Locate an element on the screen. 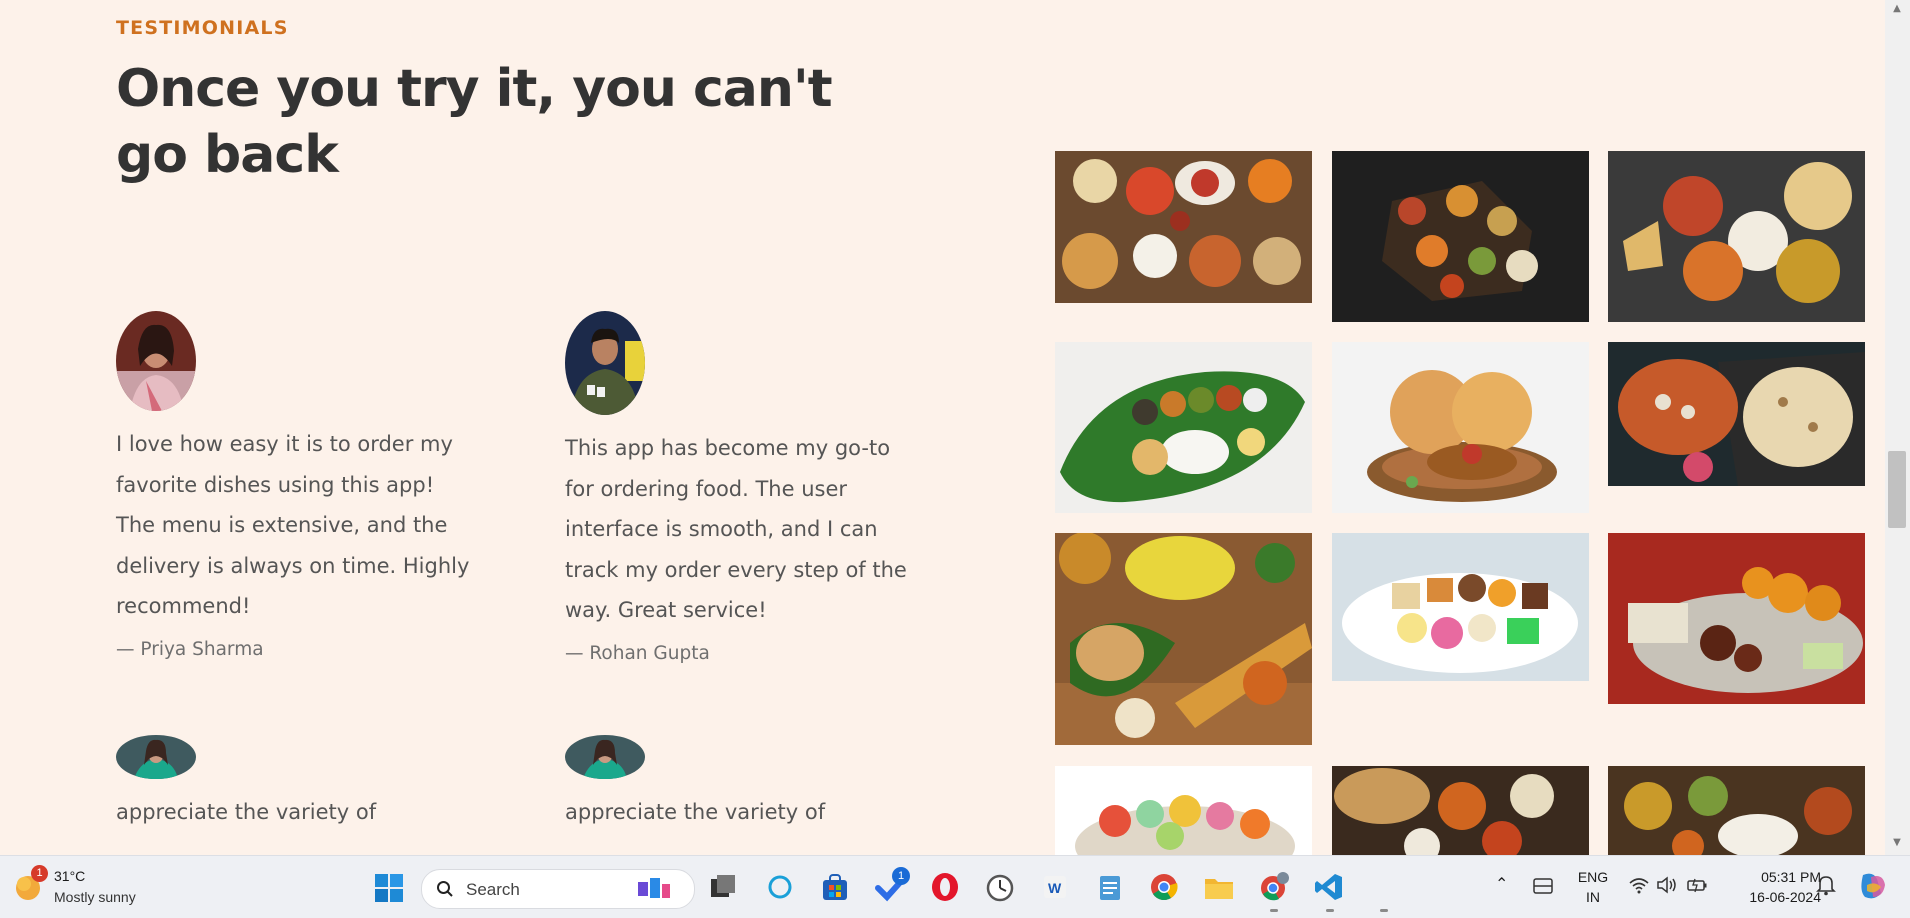  word-icon: W is located at coordinates (1055, 889).